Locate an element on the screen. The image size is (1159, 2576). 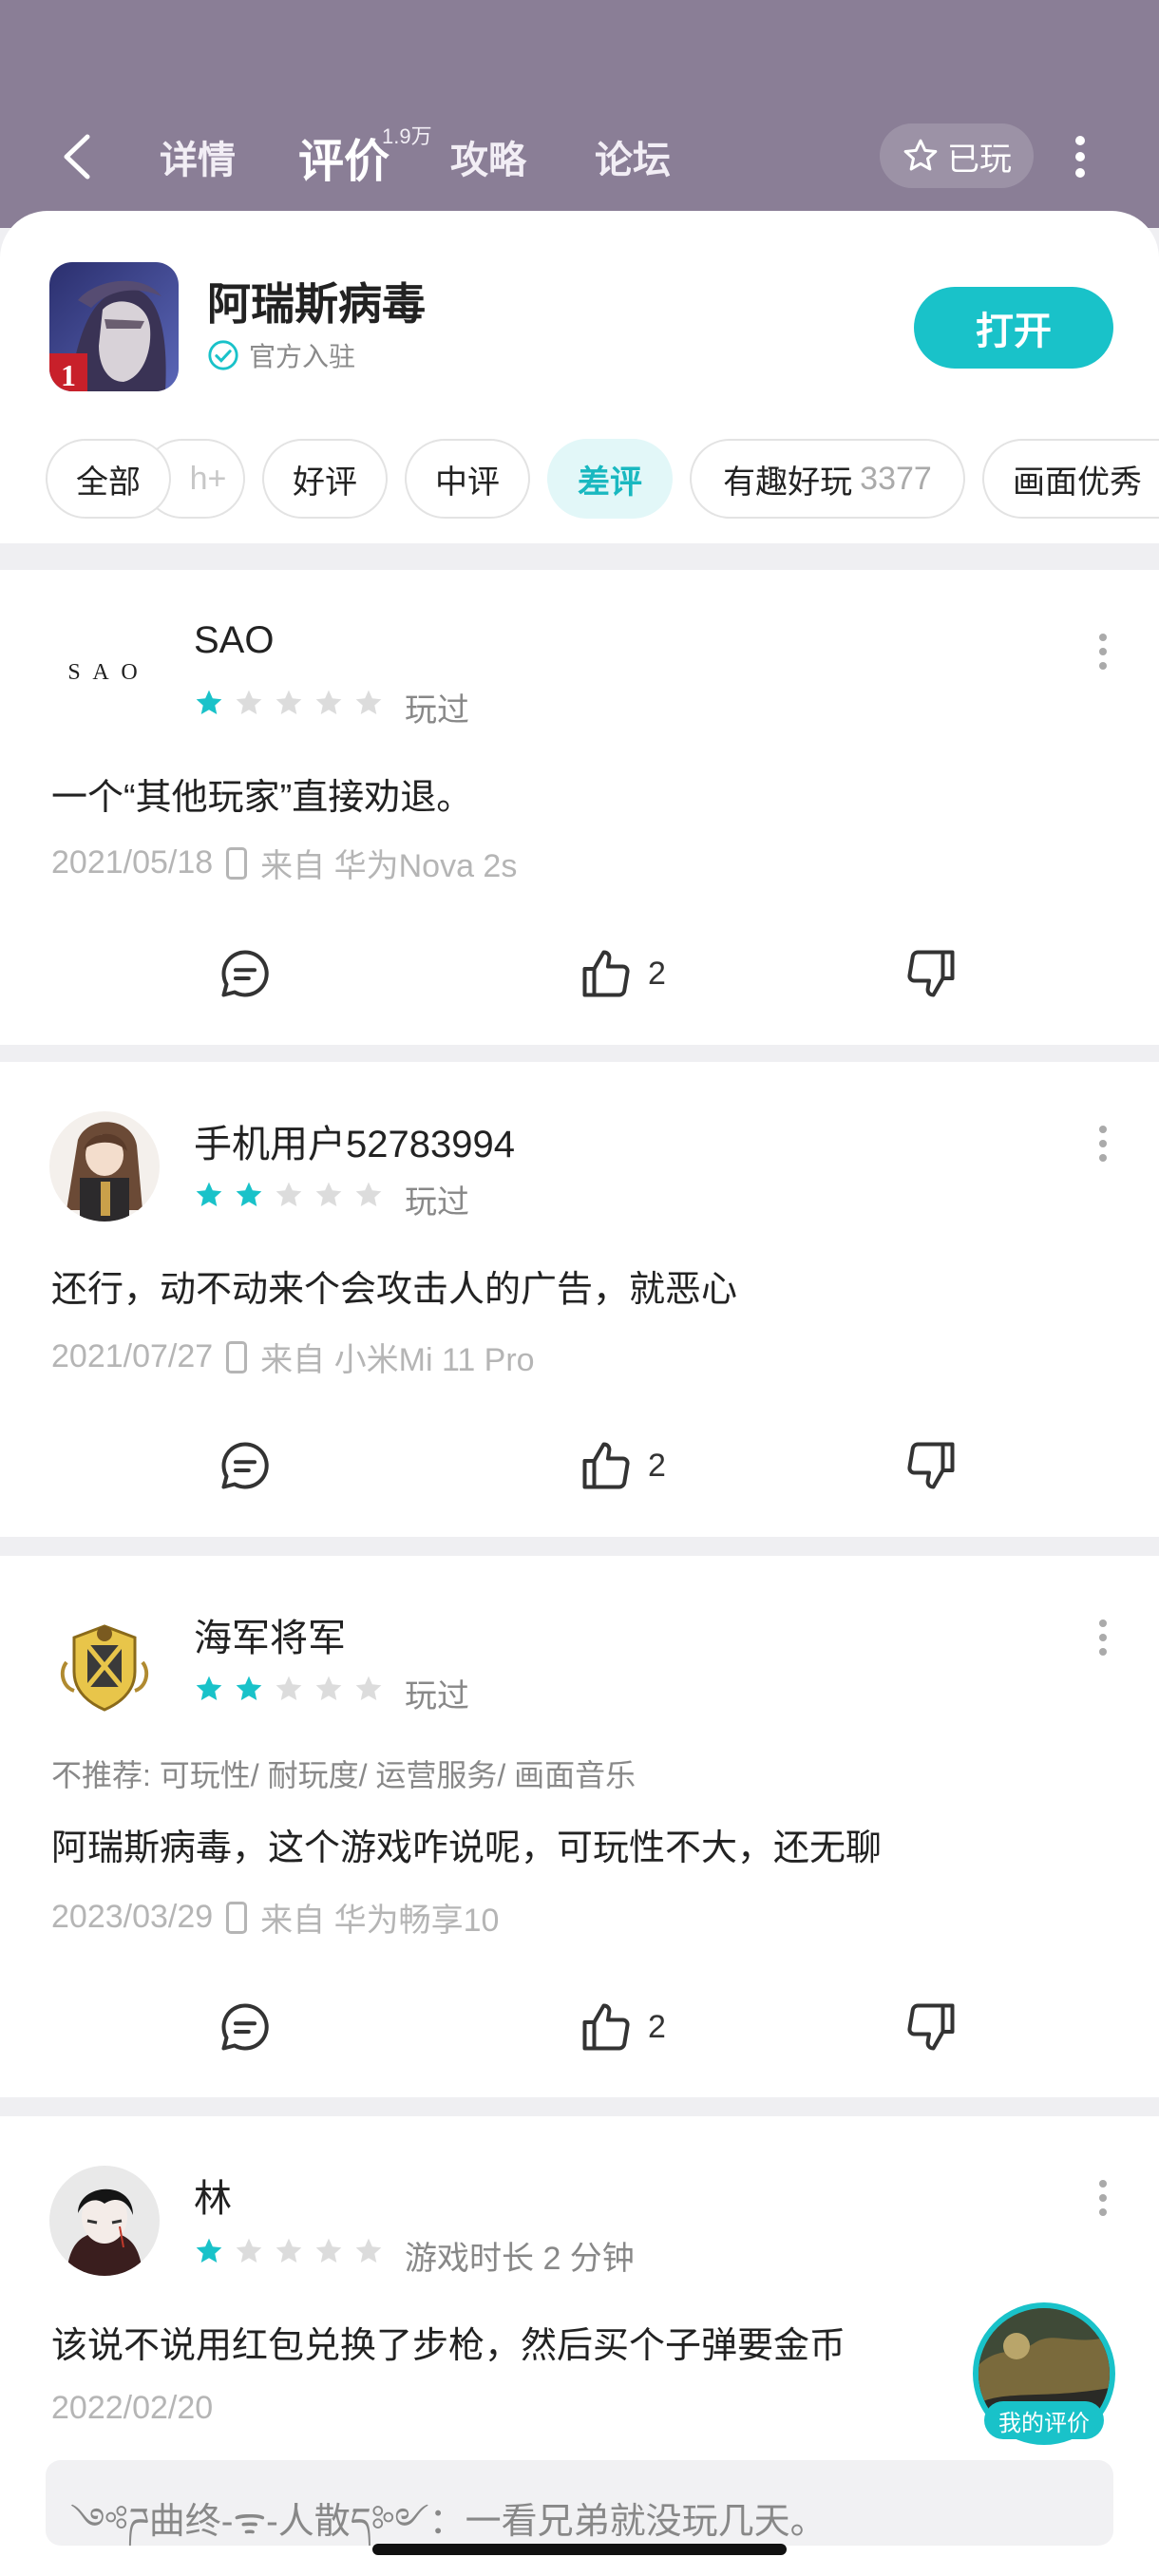
username: SAO is located at coordinates (234, 640).